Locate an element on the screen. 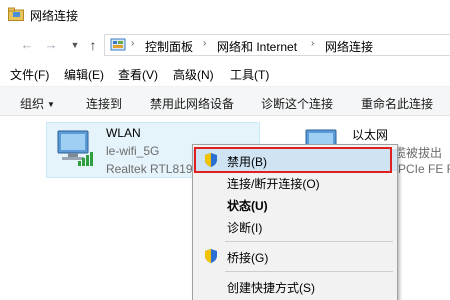  connection-ssid: le-wifi_5G is located at coordinates (133, 151).